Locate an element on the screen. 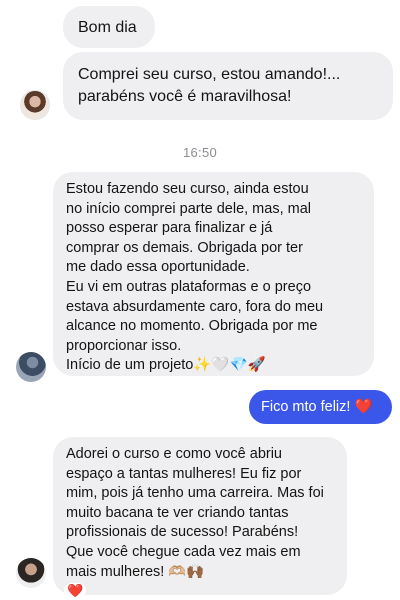 Image resolution: width=400 pixels, height=600 pixels. message-text: Bom dia is located at coordinates (107, 27).